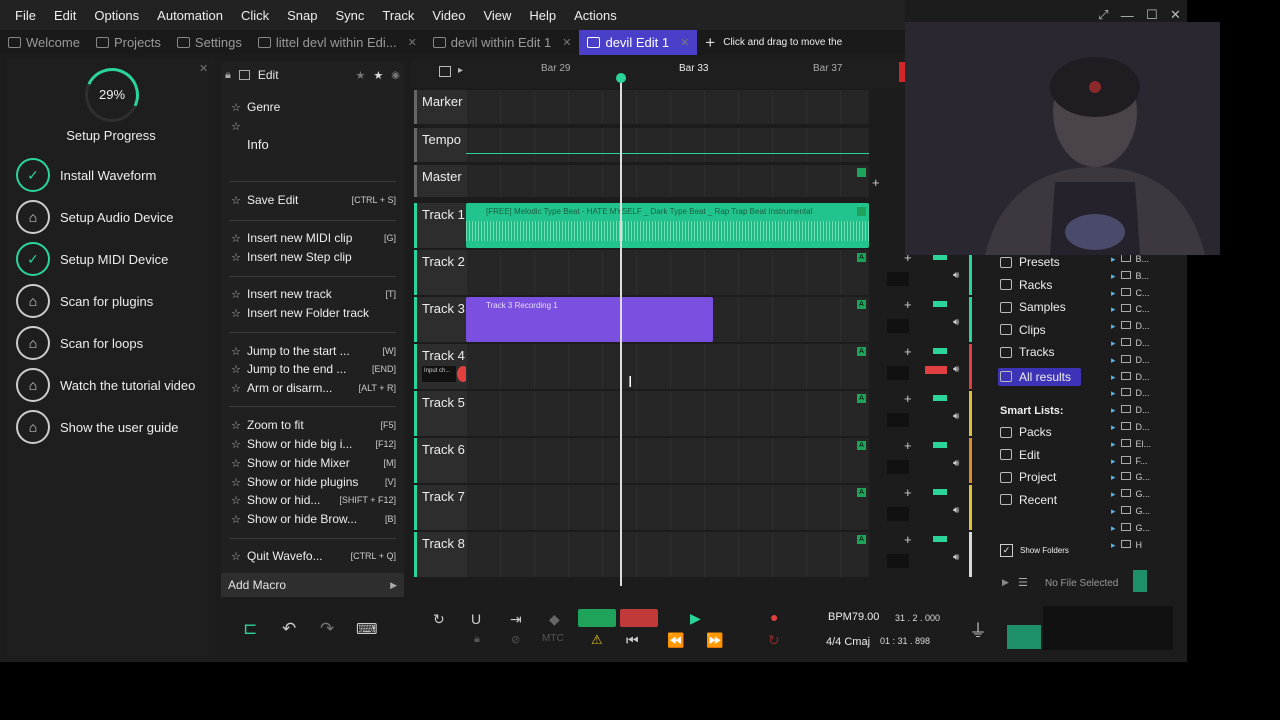  I want to click on a-indicator, so click(861, 211).